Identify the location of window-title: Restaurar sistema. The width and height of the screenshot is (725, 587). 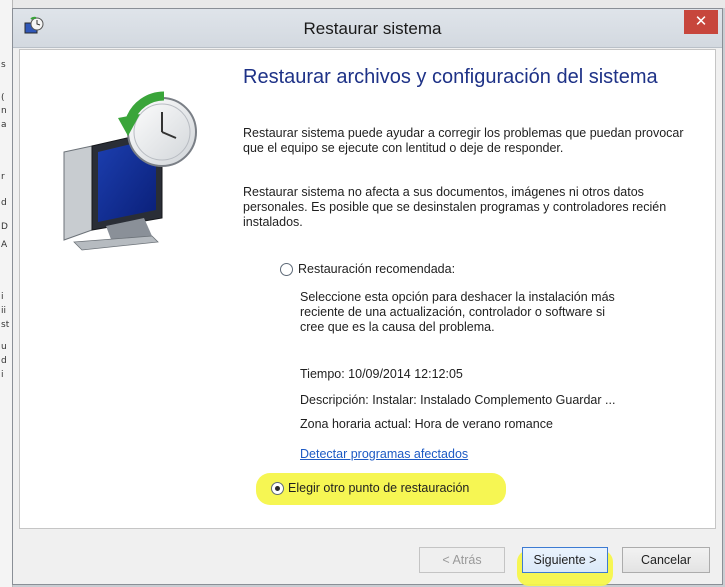
(372, 28).